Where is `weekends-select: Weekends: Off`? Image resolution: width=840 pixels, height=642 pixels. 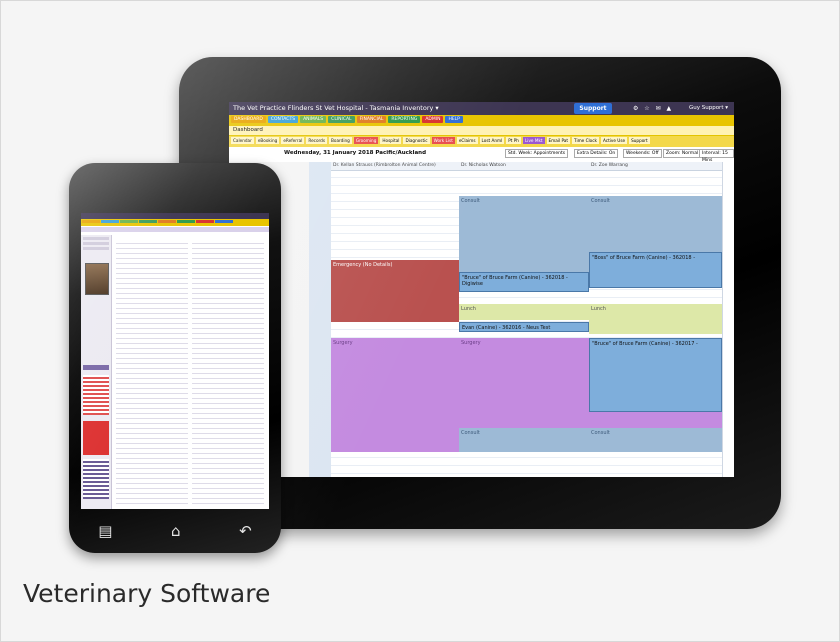 weekends-select: Weekends: Off is located at coordinates (642, 153).